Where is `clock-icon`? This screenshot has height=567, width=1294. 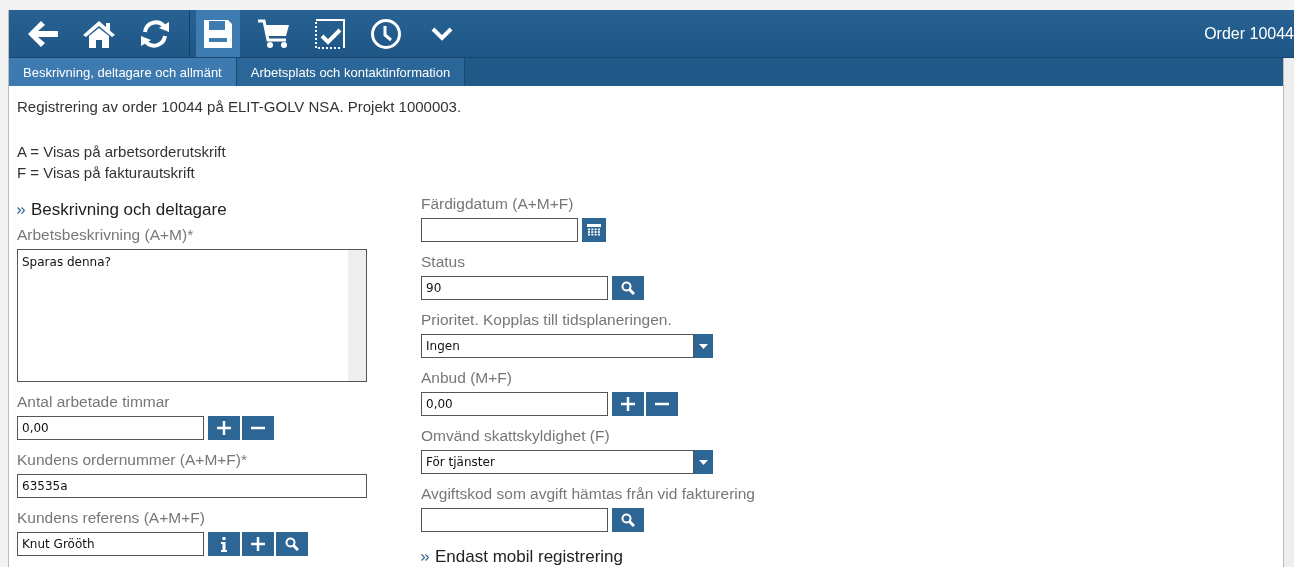 clock-icon is located at coordinates (386, 33).